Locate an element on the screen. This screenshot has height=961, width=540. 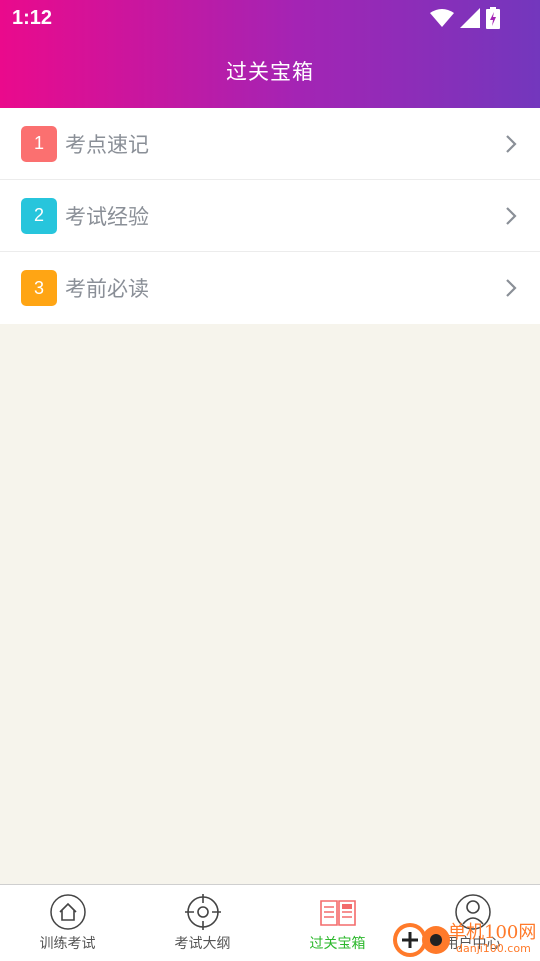
watermark-text: 单机100网 is located at coordinates (492, 932).